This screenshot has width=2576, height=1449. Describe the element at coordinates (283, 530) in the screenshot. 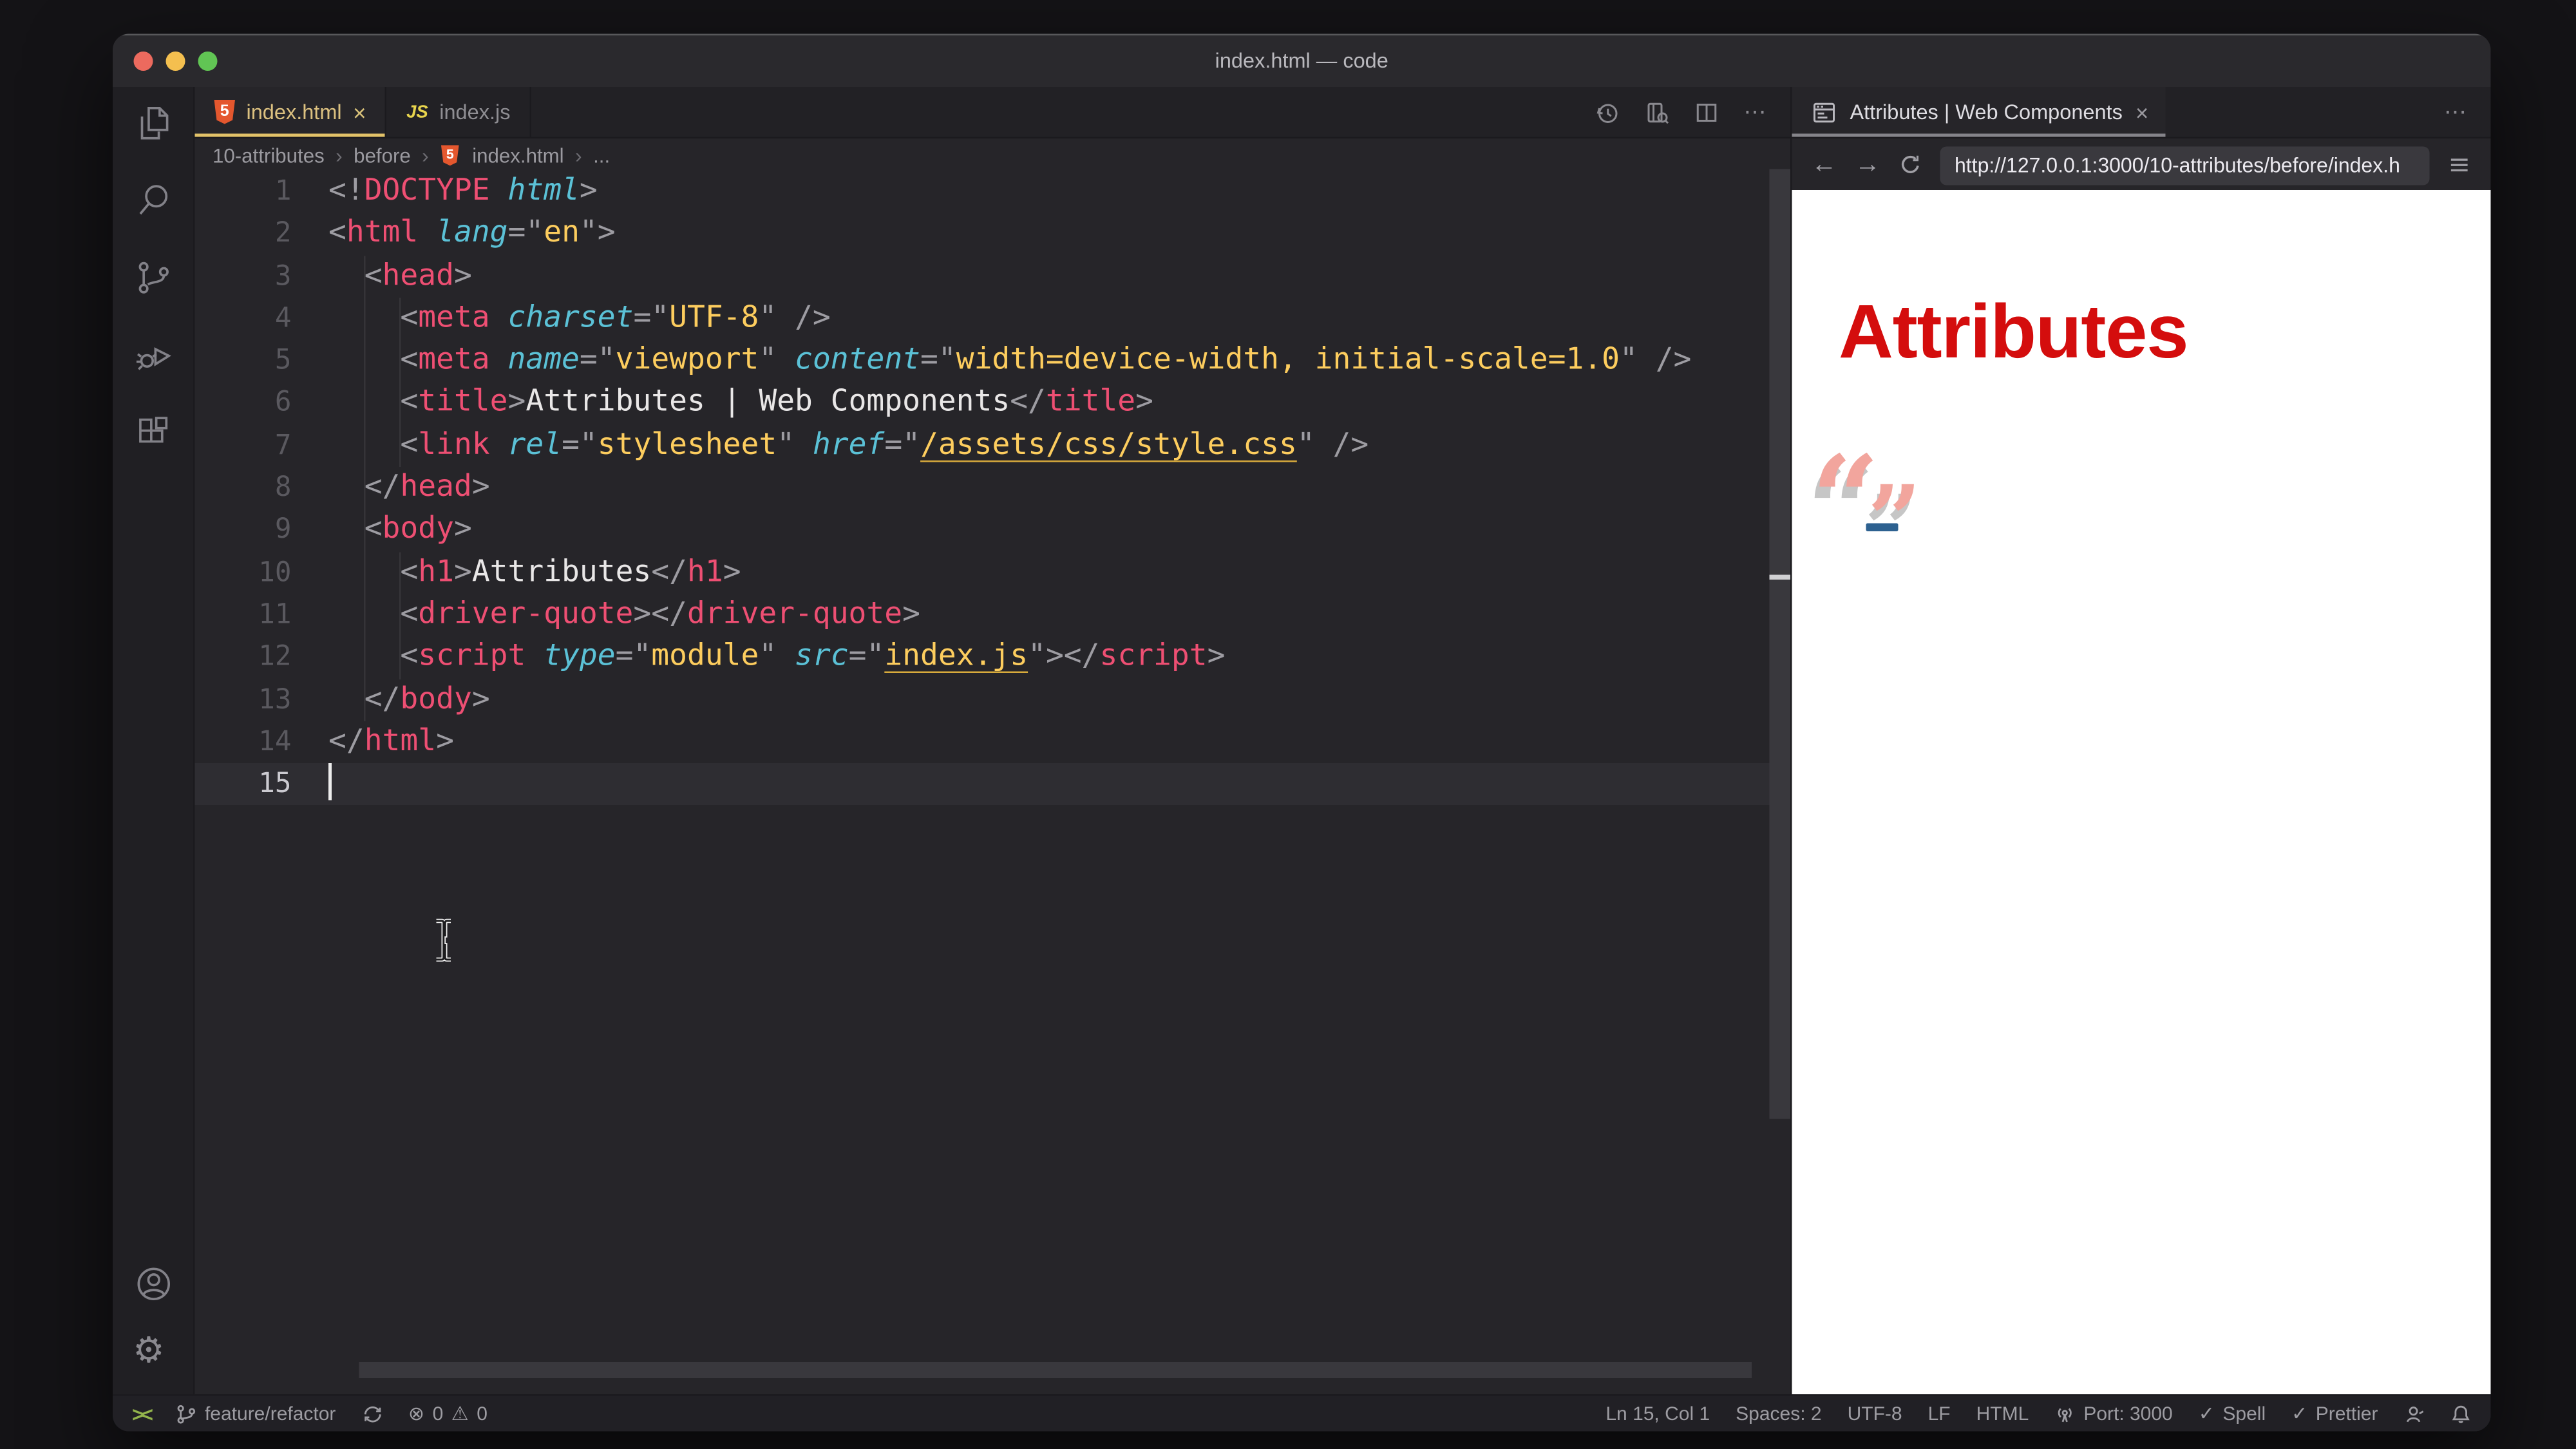

I see `line-number: 9` at that location.